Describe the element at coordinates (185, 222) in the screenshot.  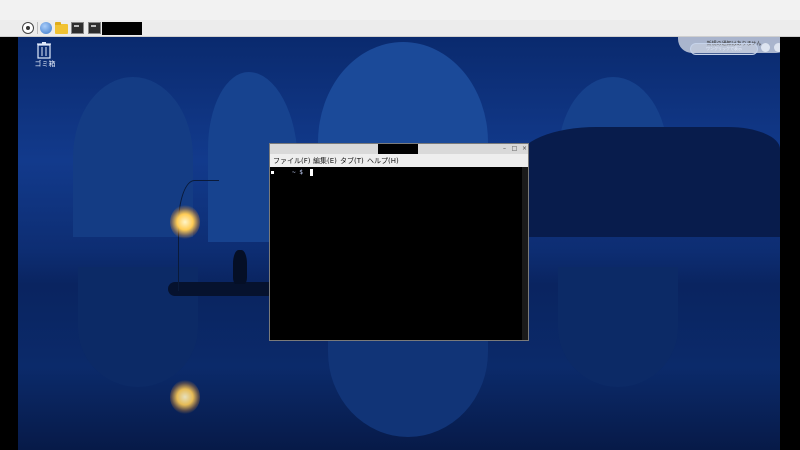
I see `lantern-glow` at that location.